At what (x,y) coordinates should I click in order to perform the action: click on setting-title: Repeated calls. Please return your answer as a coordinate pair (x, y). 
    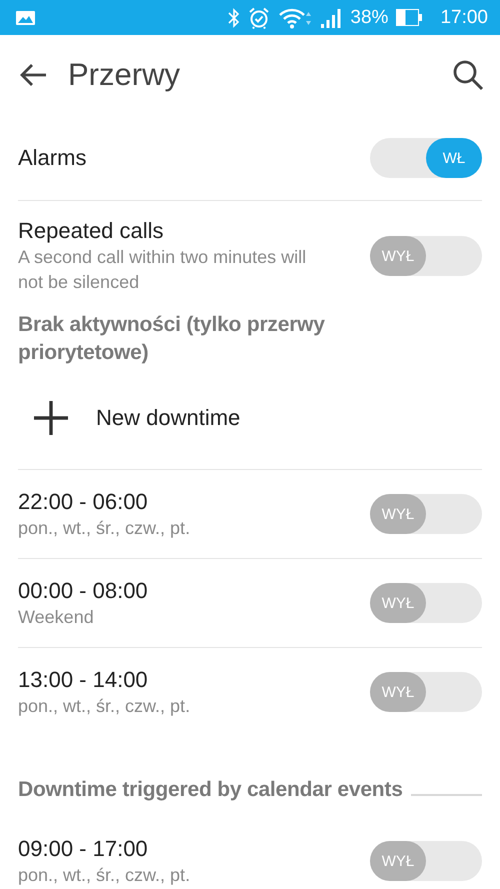
    Looking at the image, I should click on (91, 231).